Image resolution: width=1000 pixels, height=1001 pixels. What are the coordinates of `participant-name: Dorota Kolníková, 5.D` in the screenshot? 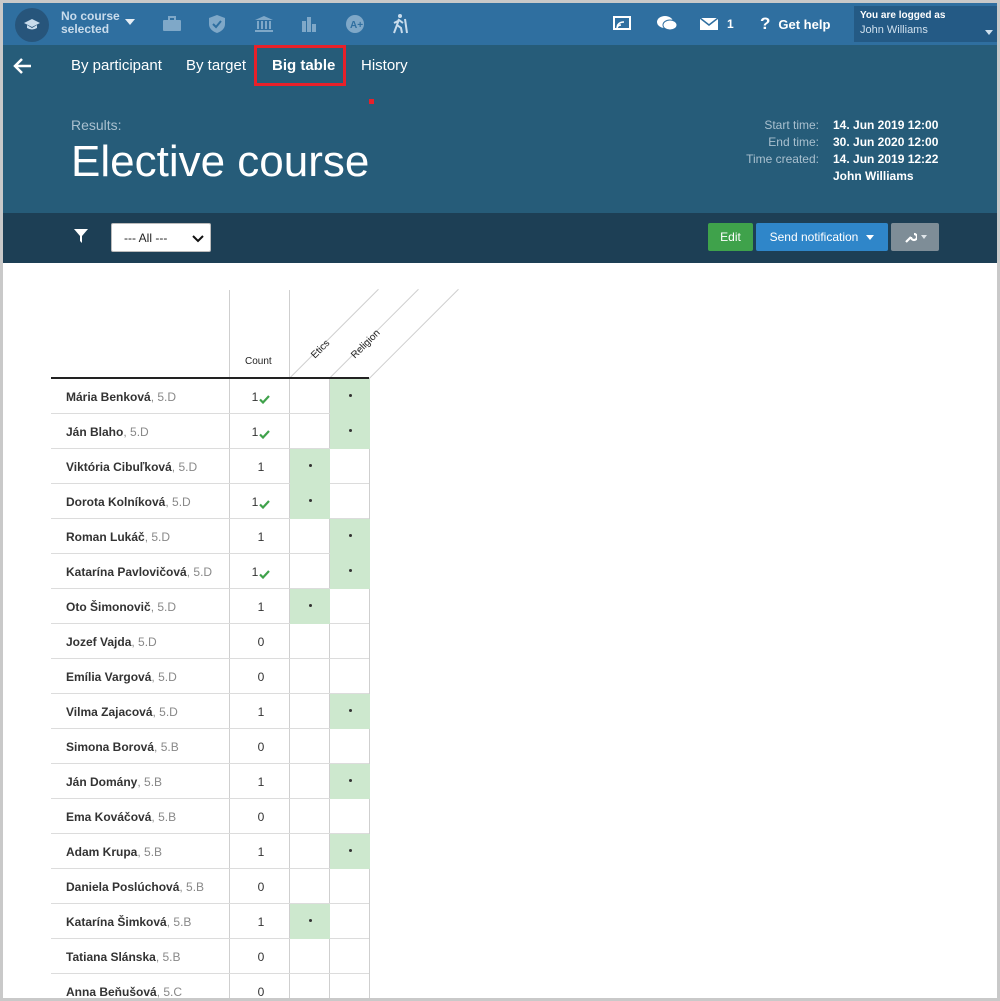 It's located at (128, 502).